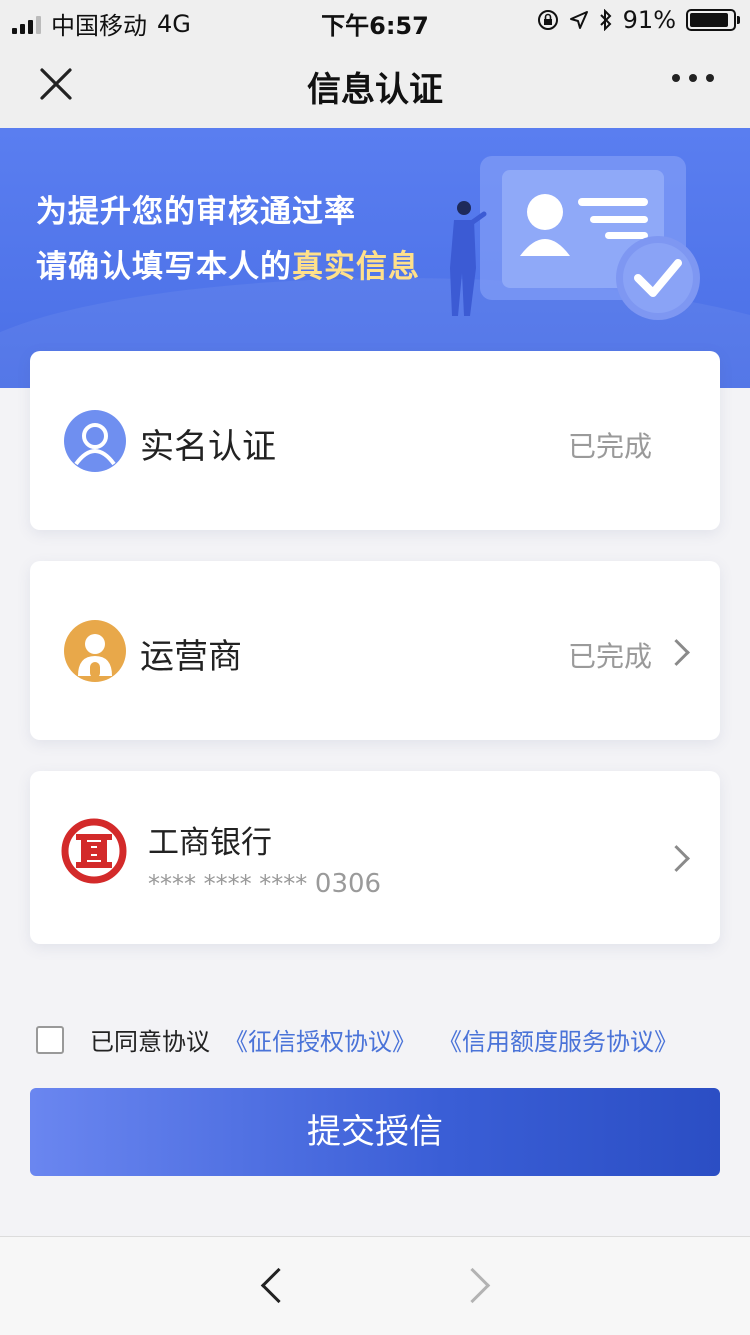 The image size is (750, 1335). I want to click on bank-card-number: **** **** **** 0306, so click(264, 884).